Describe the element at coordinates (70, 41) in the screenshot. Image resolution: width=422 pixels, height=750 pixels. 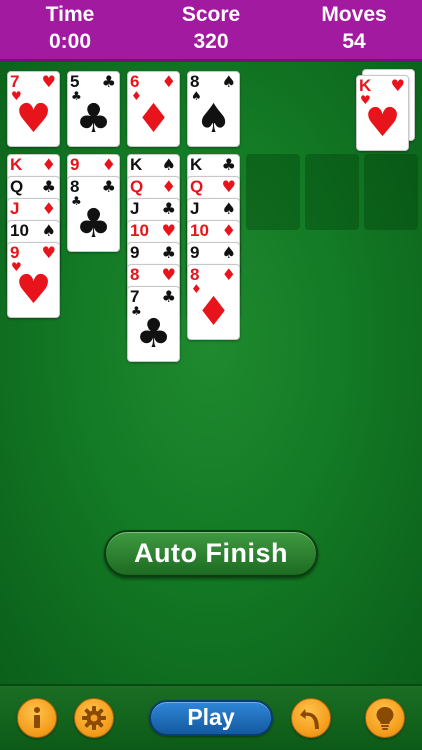
I see `time-value: 0:00` at that location.